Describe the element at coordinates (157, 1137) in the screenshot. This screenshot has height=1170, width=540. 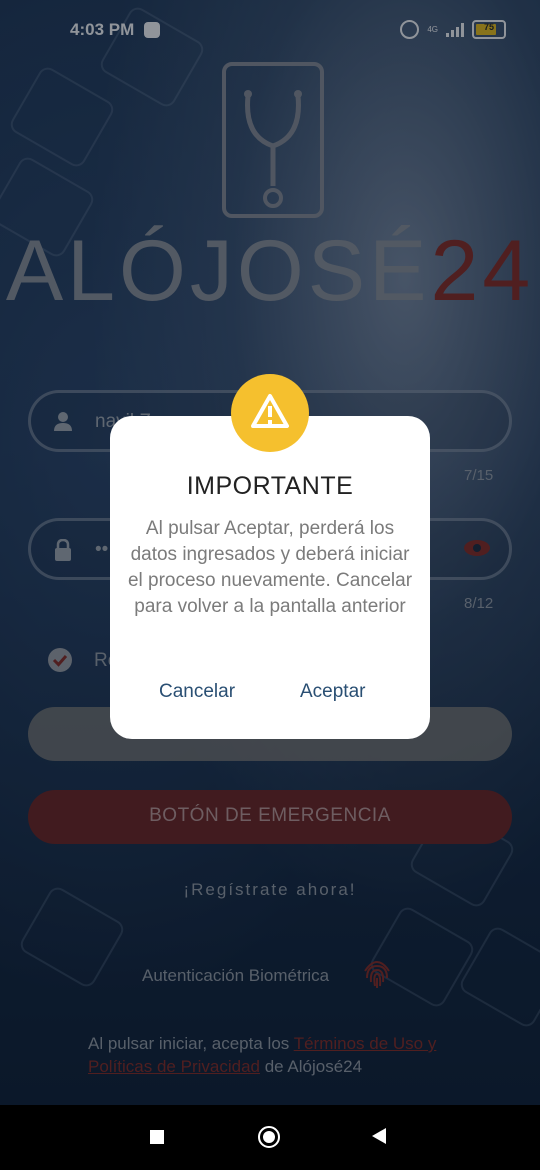
I see `recents-button` at that location.